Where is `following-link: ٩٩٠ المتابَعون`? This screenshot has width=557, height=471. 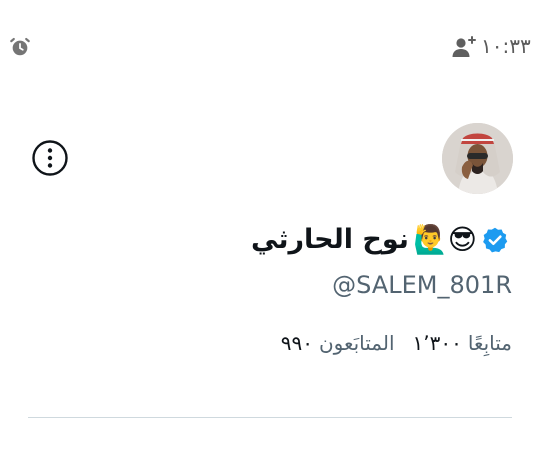
following-link: ٩٩٠ المتابَعون is located at coordinates (338, 343).